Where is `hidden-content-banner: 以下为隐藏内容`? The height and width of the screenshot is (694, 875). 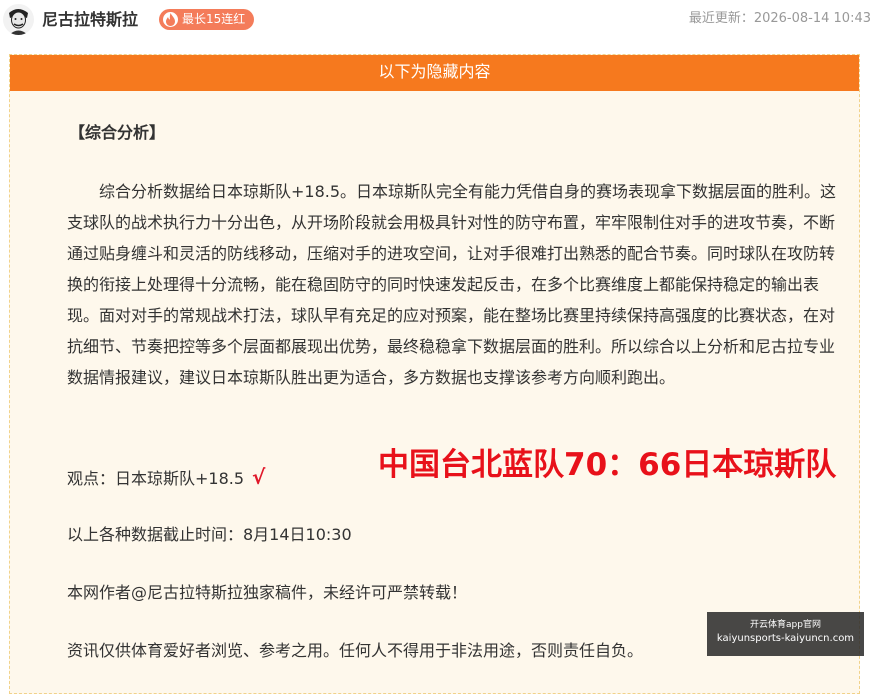 hidden-content-banner: 以下为隐藏内容 is located at coordinates (434, 73).